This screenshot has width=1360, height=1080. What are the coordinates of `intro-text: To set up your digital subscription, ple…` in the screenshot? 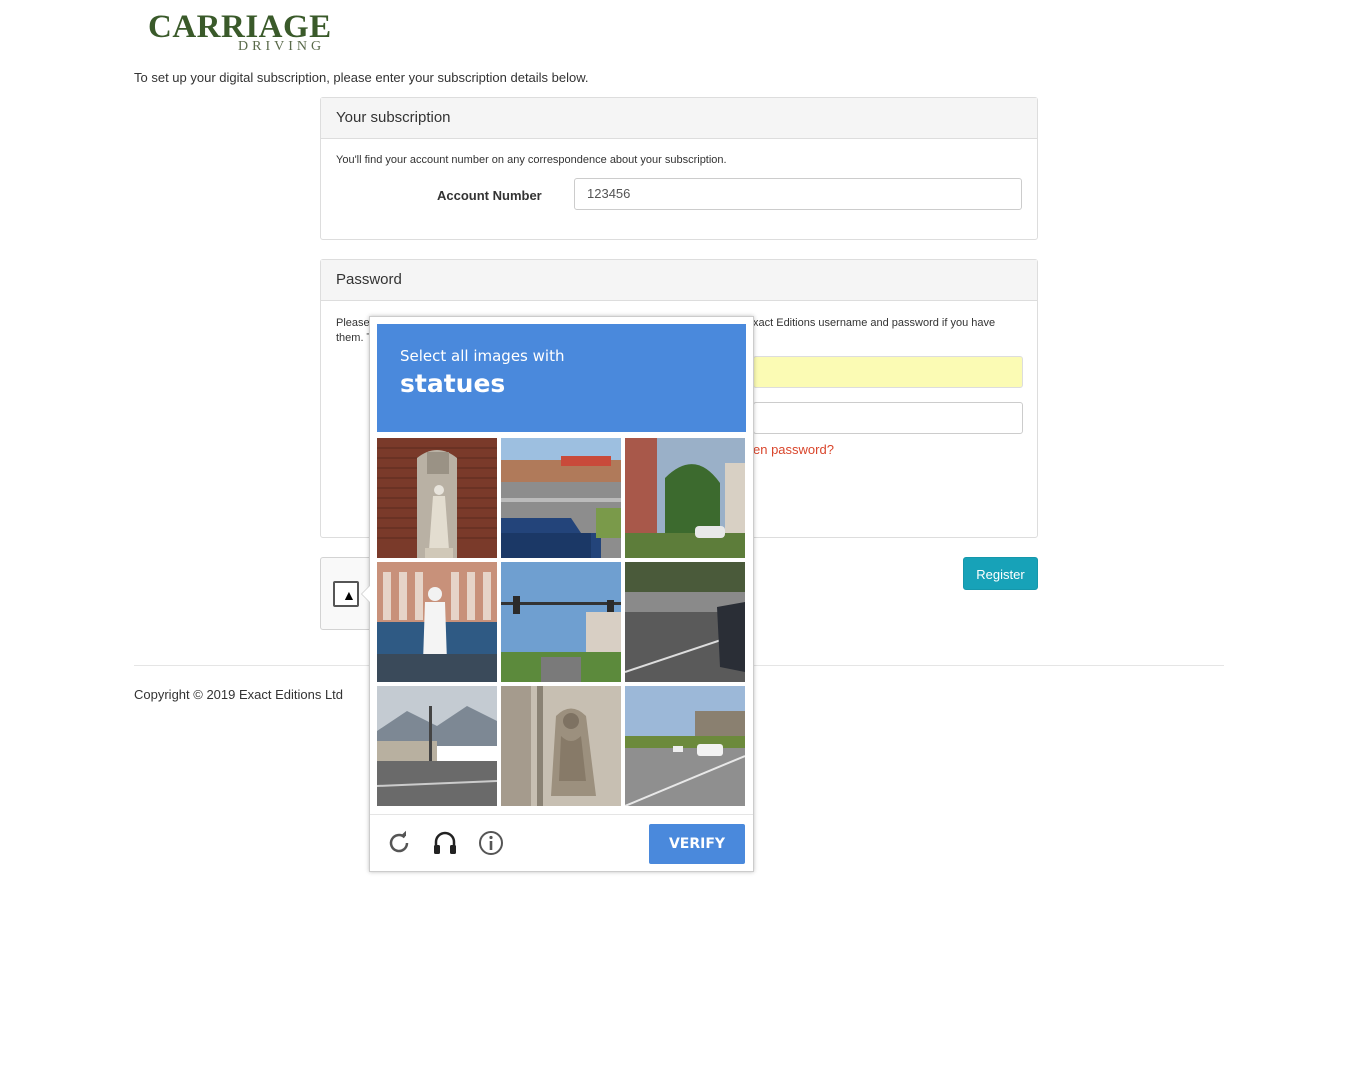 It's located at (361, 77).